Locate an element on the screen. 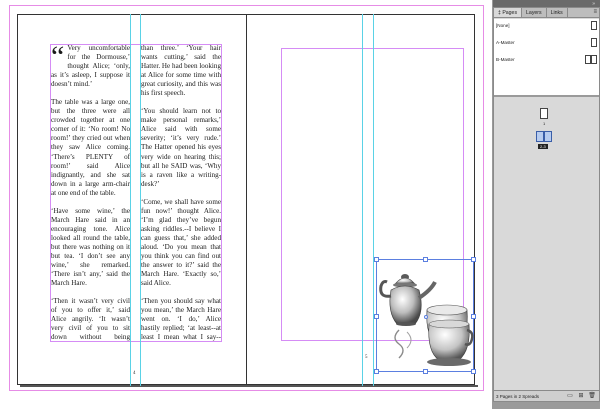  master-item-b: B-Master is located at coordinates (546, 59).